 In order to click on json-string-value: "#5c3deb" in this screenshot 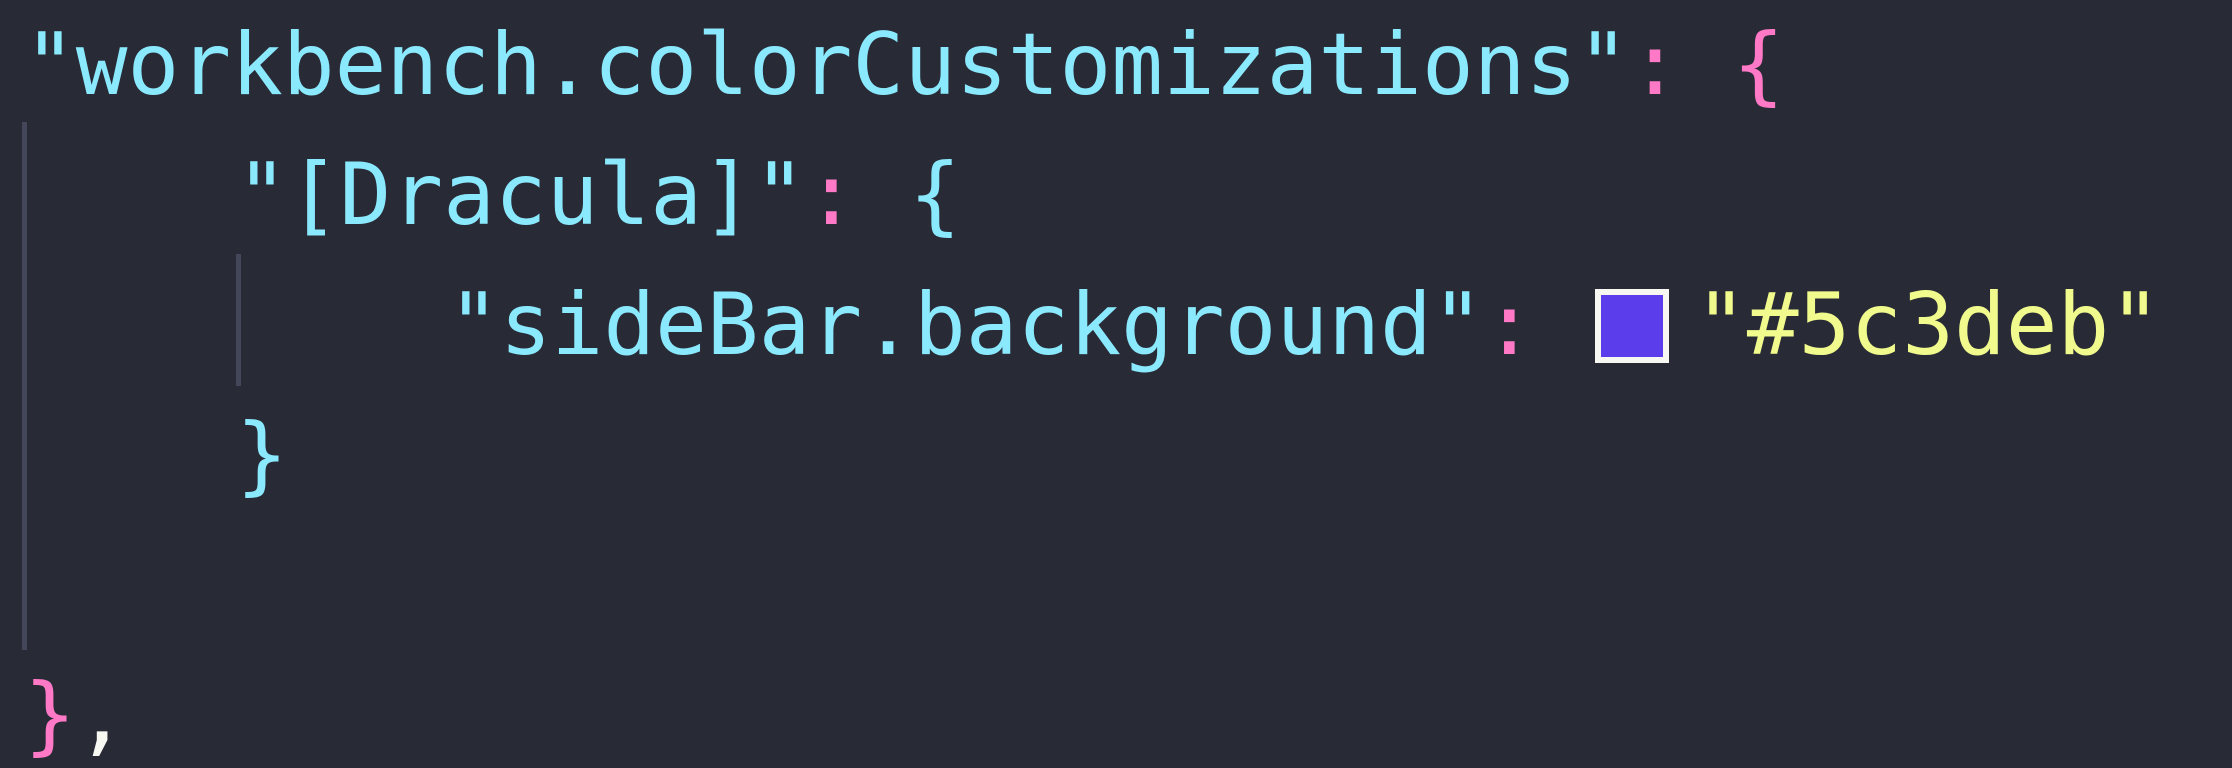, I will do `click(1928, 325)`.